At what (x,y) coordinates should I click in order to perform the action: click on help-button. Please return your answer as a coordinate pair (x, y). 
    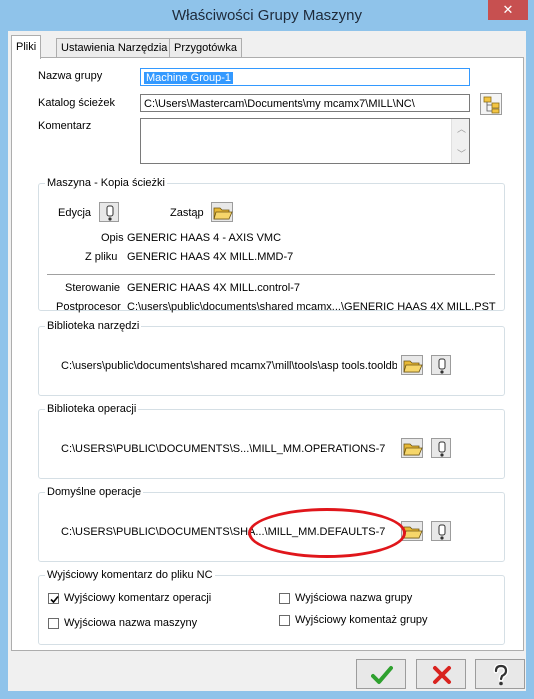
    Looking at the image, I should click on (500, 674).